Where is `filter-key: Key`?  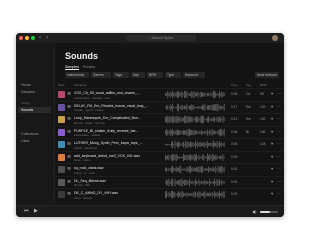 filter-key: Key is located at coordinates (138, 75).